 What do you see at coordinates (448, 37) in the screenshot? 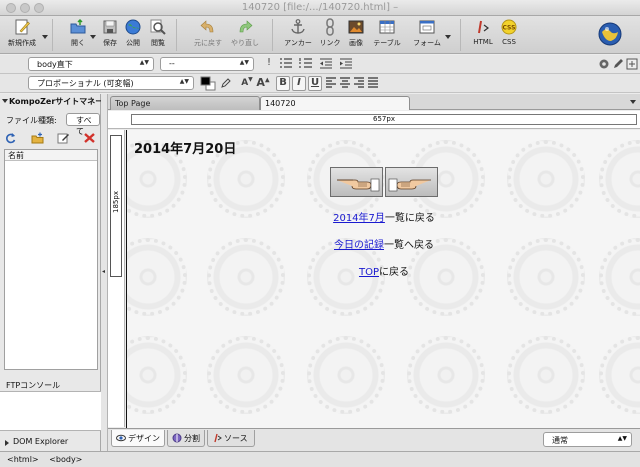
I see `form-dropdown-icon` at bounding box center [448, 37].